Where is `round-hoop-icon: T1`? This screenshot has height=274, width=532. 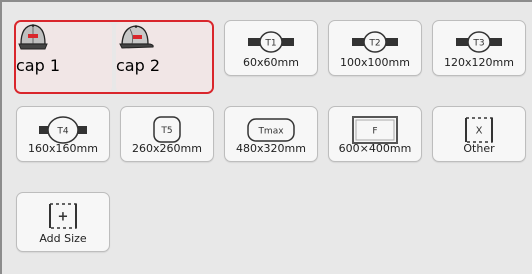 round-hoop-icon: T1 is located at coordinates (271, 42).